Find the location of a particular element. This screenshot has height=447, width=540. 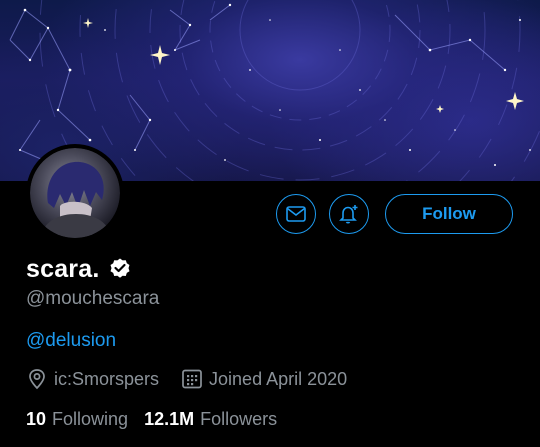

location-pin-icon is located at coordinates (37, 379).